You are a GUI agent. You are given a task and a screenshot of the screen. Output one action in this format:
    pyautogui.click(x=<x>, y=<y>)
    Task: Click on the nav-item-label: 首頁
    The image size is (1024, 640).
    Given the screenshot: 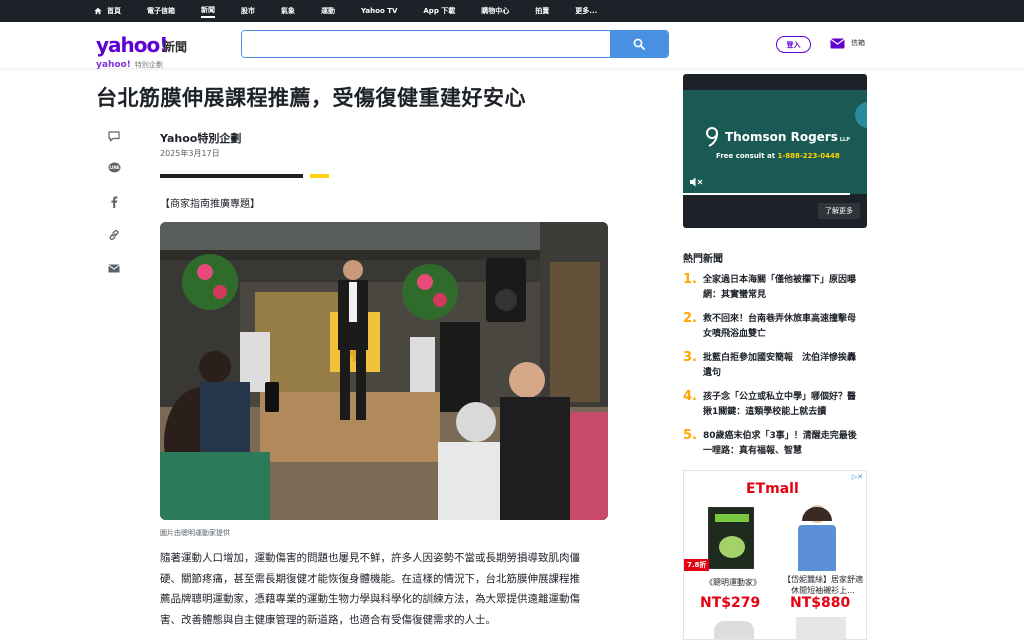 What is the action you would take?
    pyautogui.click(x=114, y=11)
    